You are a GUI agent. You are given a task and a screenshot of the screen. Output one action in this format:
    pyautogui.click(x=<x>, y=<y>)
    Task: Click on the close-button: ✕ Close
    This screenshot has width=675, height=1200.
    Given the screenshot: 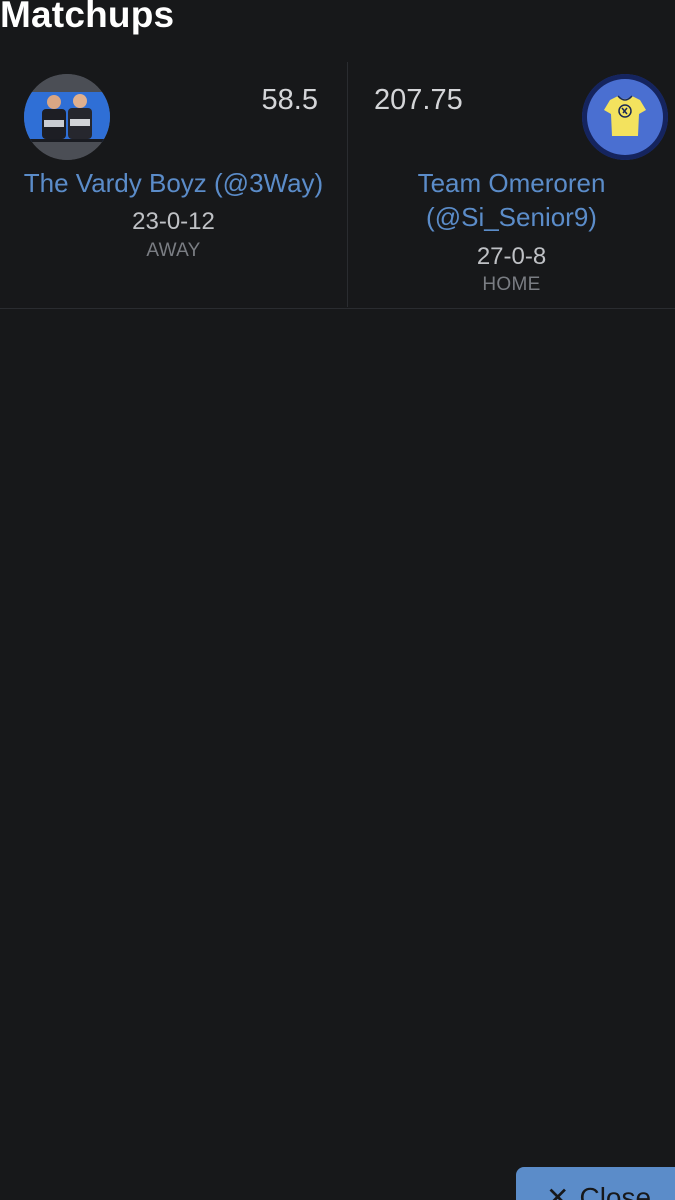 What is the action you would take?
    pyautogui.click(x=595, y=1183)
    